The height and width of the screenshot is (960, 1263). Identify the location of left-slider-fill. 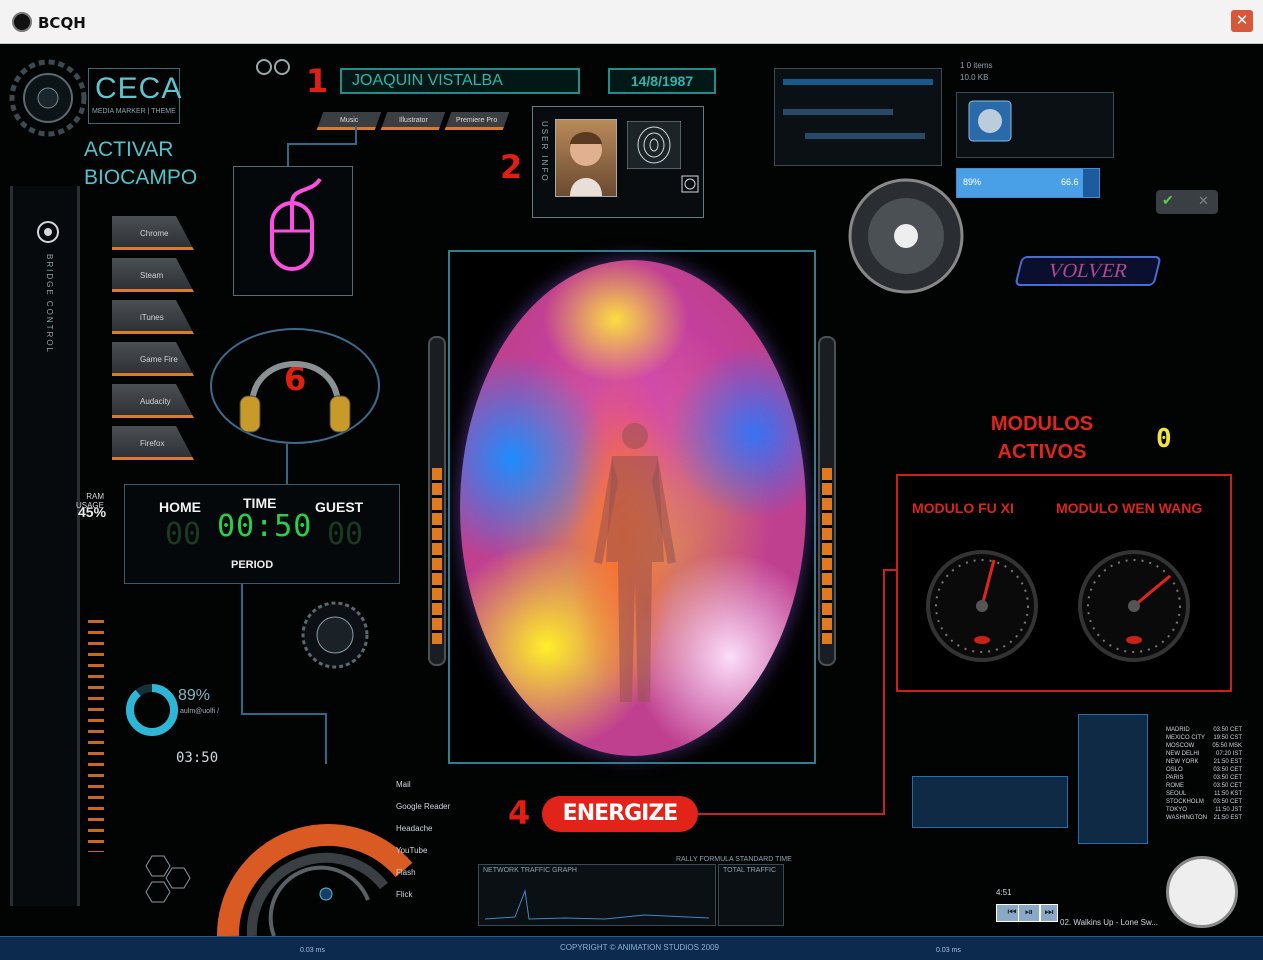
(437, 556).